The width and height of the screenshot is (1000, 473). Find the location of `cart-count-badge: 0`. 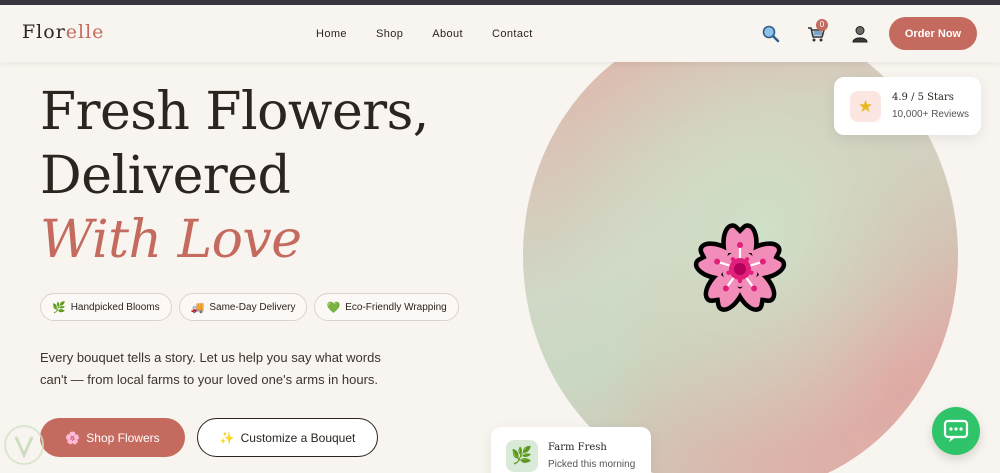

cart-count-badge: 0 is located at coordinates (822, 25).